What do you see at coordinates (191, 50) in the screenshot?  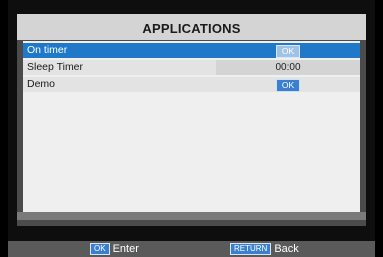 I see `menu-item-on-timer: On timer OK` at bounding box center [191, 50].